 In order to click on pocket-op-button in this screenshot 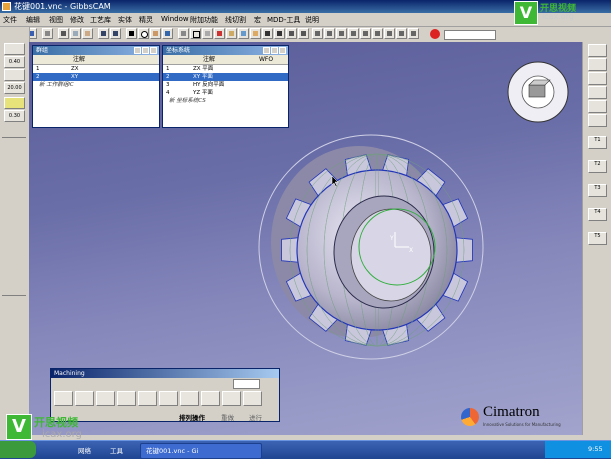, I will do `click(105, 398)`.